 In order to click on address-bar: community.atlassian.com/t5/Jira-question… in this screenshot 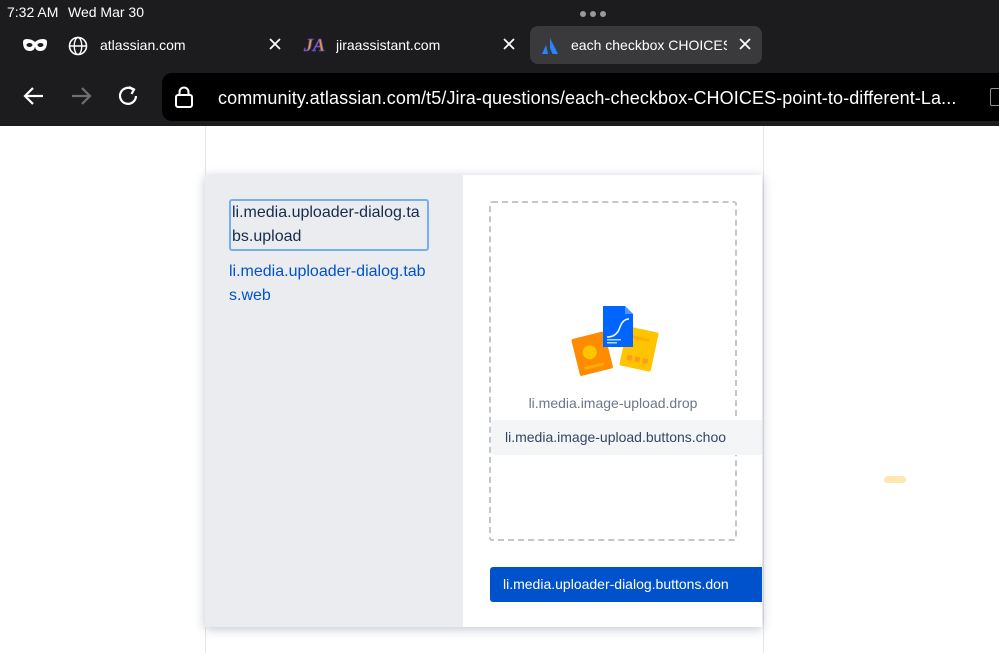, I will do `click(580, 97)`.